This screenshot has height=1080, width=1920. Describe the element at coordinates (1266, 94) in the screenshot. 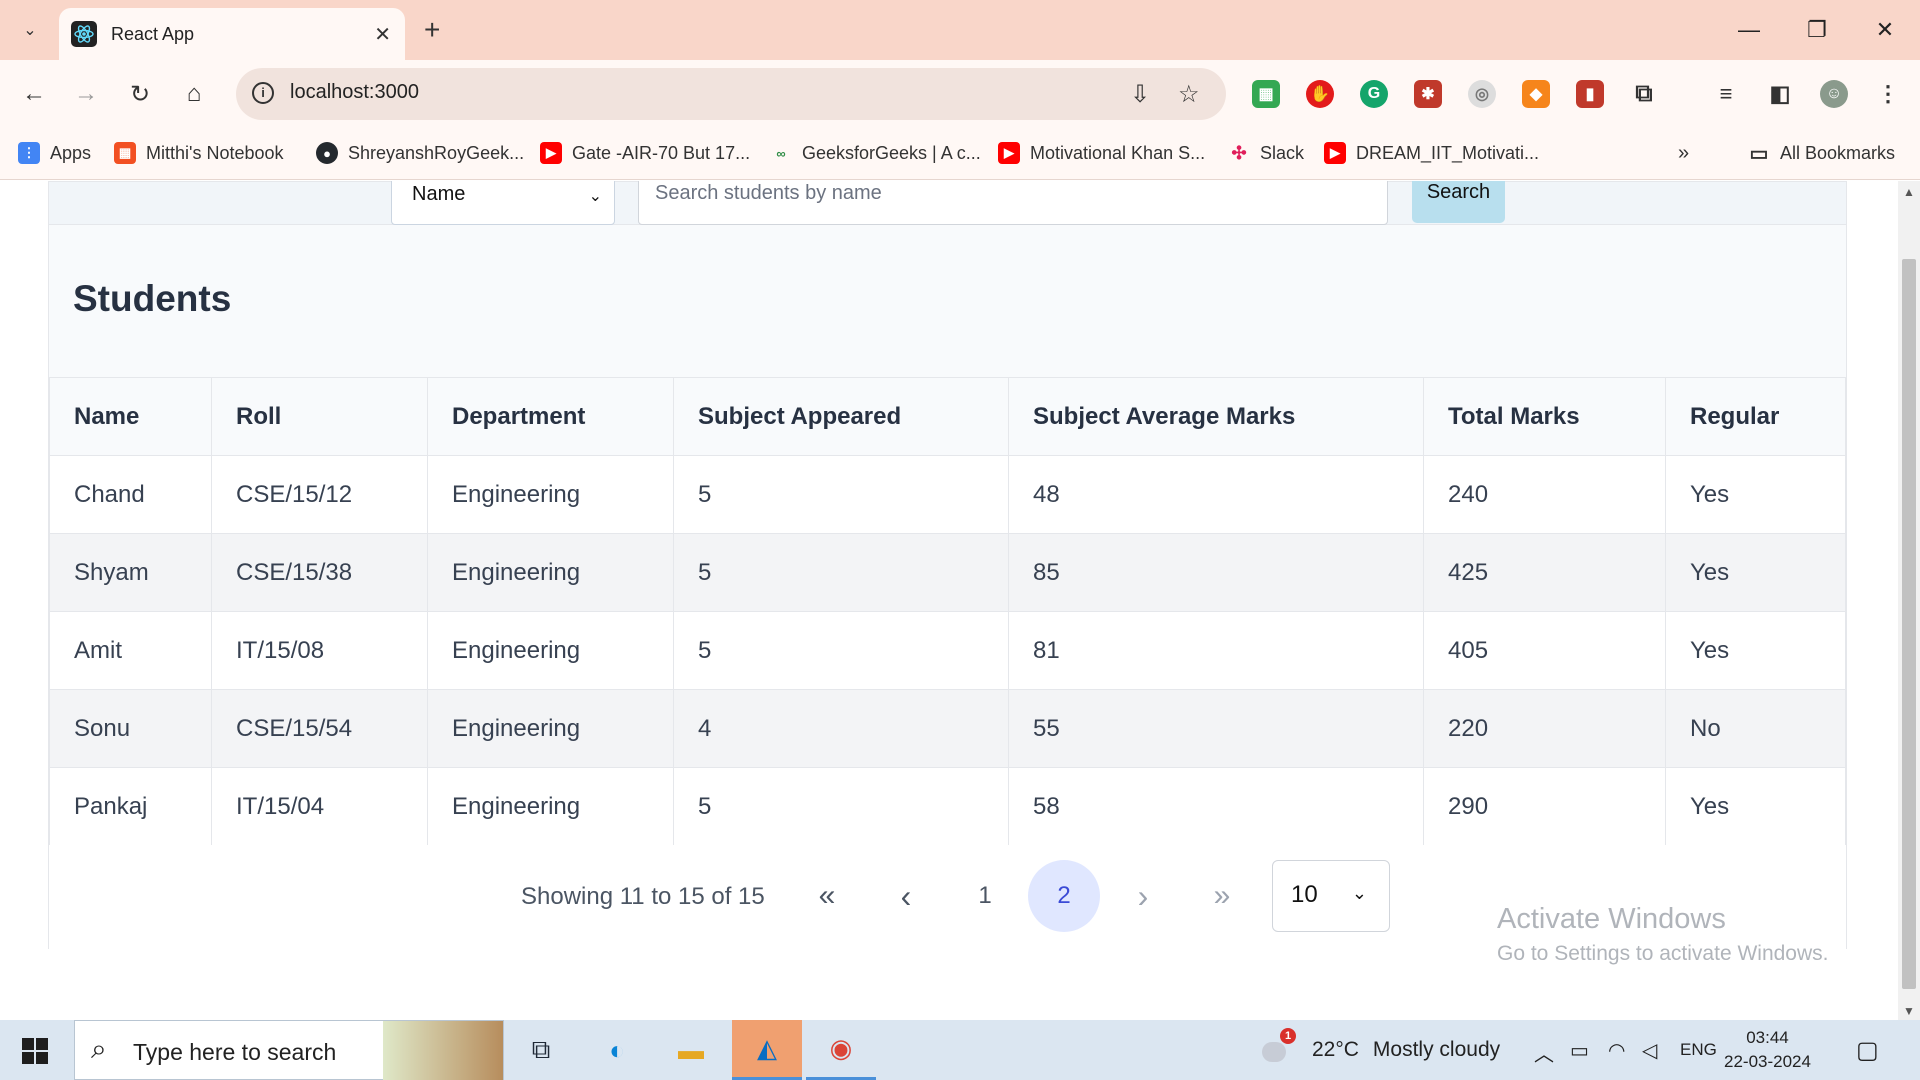

I see `sheets-extension-icon: ▦` at that location.